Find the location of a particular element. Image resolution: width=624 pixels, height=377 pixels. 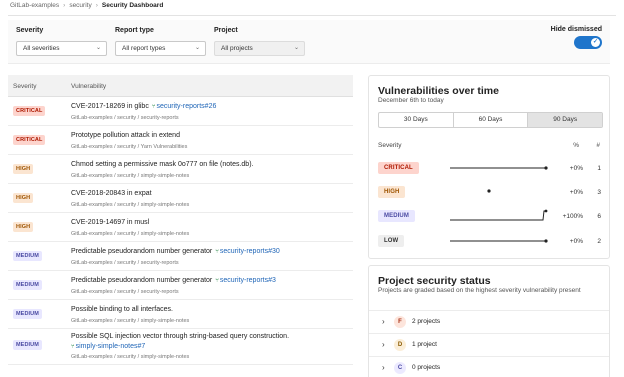

over-time-row-critical: CRITICAL +0% 1 is located at coordinates (490, 168).